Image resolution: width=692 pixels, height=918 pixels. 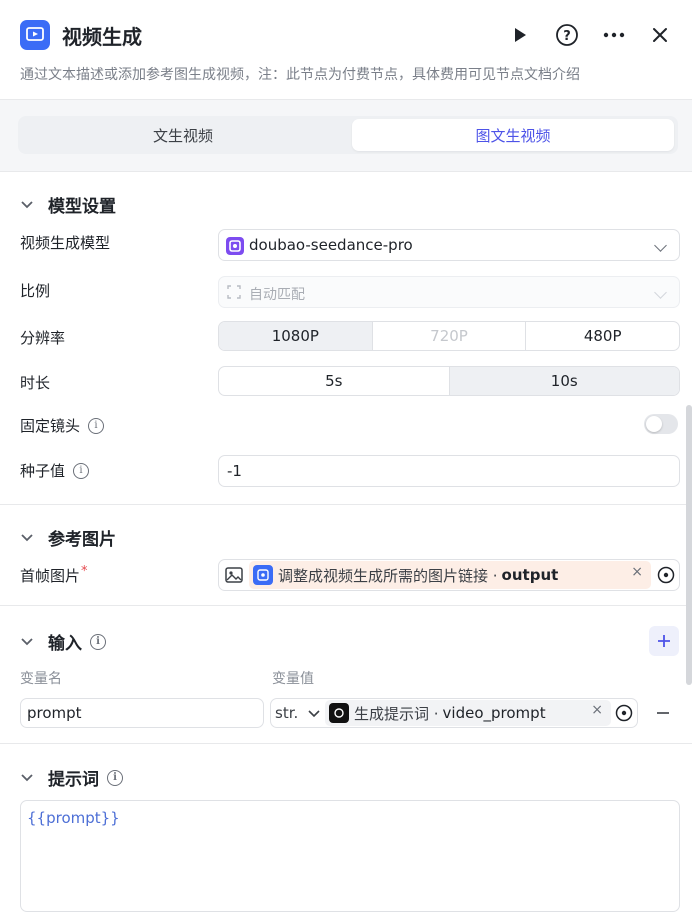 I want to click on mode-tabs-area: 文生视频 图文生视频, so click(x=346, y=136).